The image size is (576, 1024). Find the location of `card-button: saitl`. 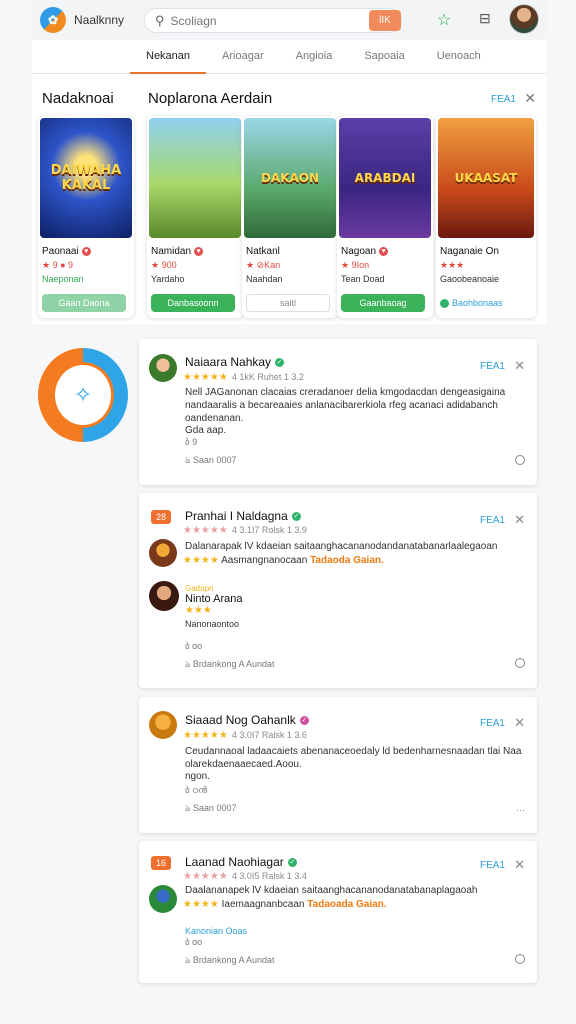

card-button: saitl is located at coordinates (288, 303).